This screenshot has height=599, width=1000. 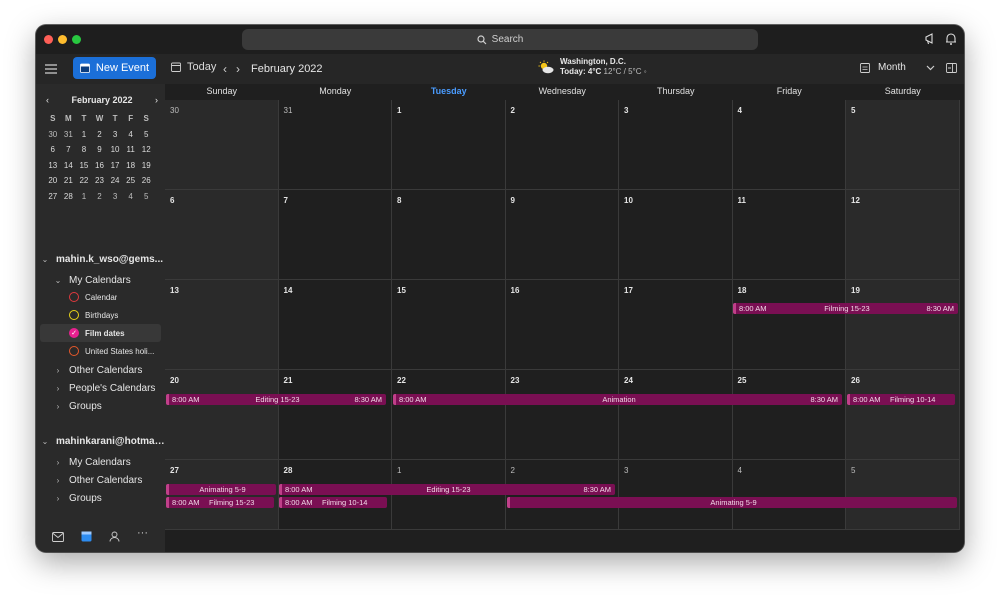 What do you see at coordinates (100, 333) in the screenshot?
I see `calendar-item-film-dates: ✓ Film dates` at bounding box center [100, 333].